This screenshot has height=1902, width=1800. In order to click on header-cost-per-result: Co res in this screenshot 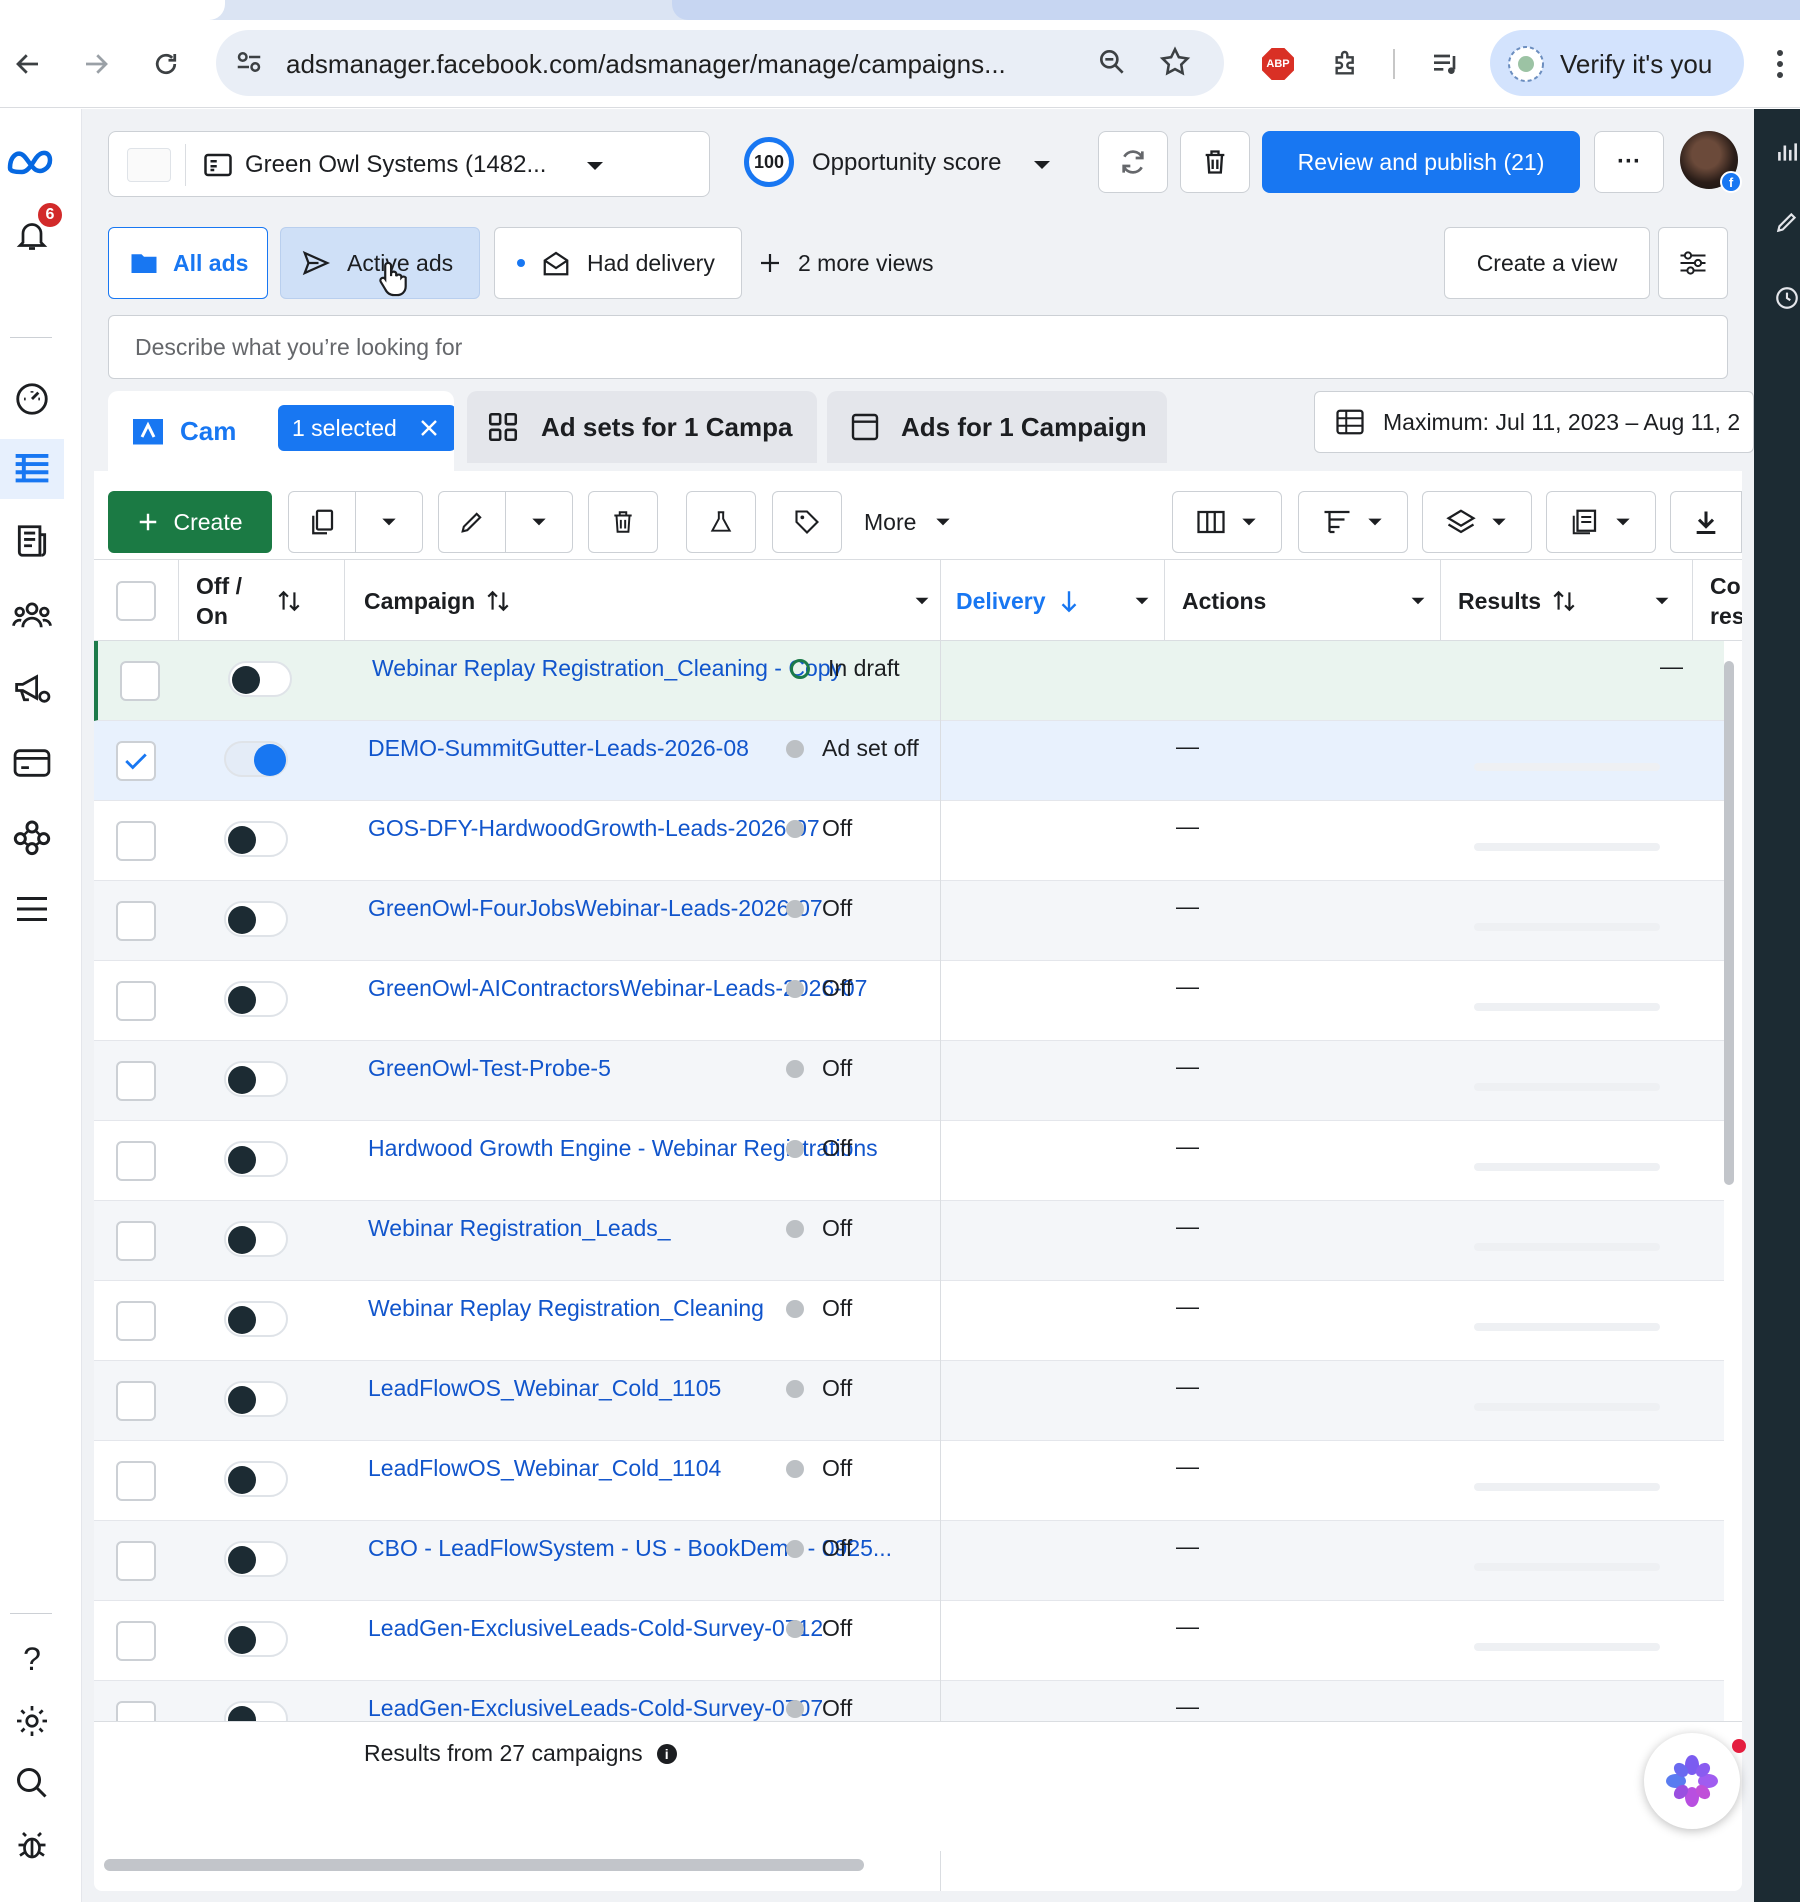, I will do `click(1726, 601)`.